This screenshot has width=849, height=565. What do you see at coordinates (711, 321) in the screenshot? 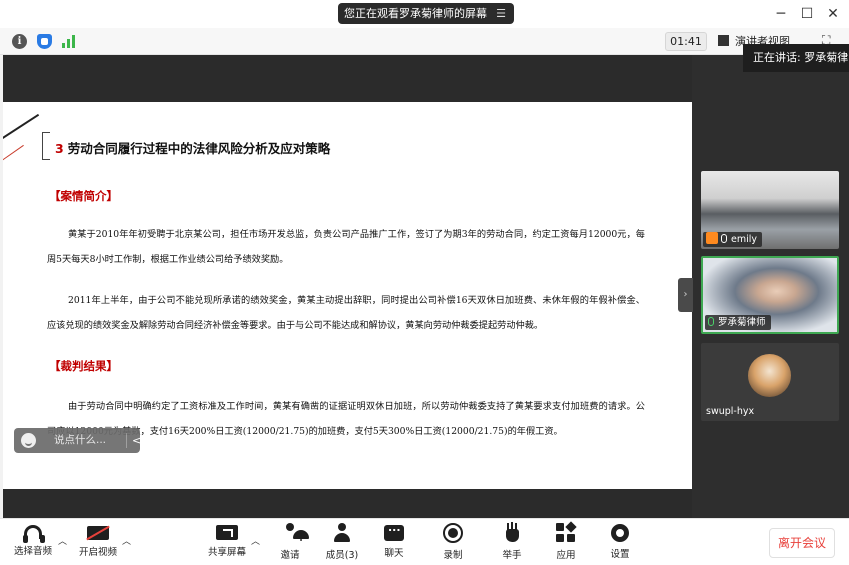
I see `mic-active-icon` at bounding box center [711, 321].